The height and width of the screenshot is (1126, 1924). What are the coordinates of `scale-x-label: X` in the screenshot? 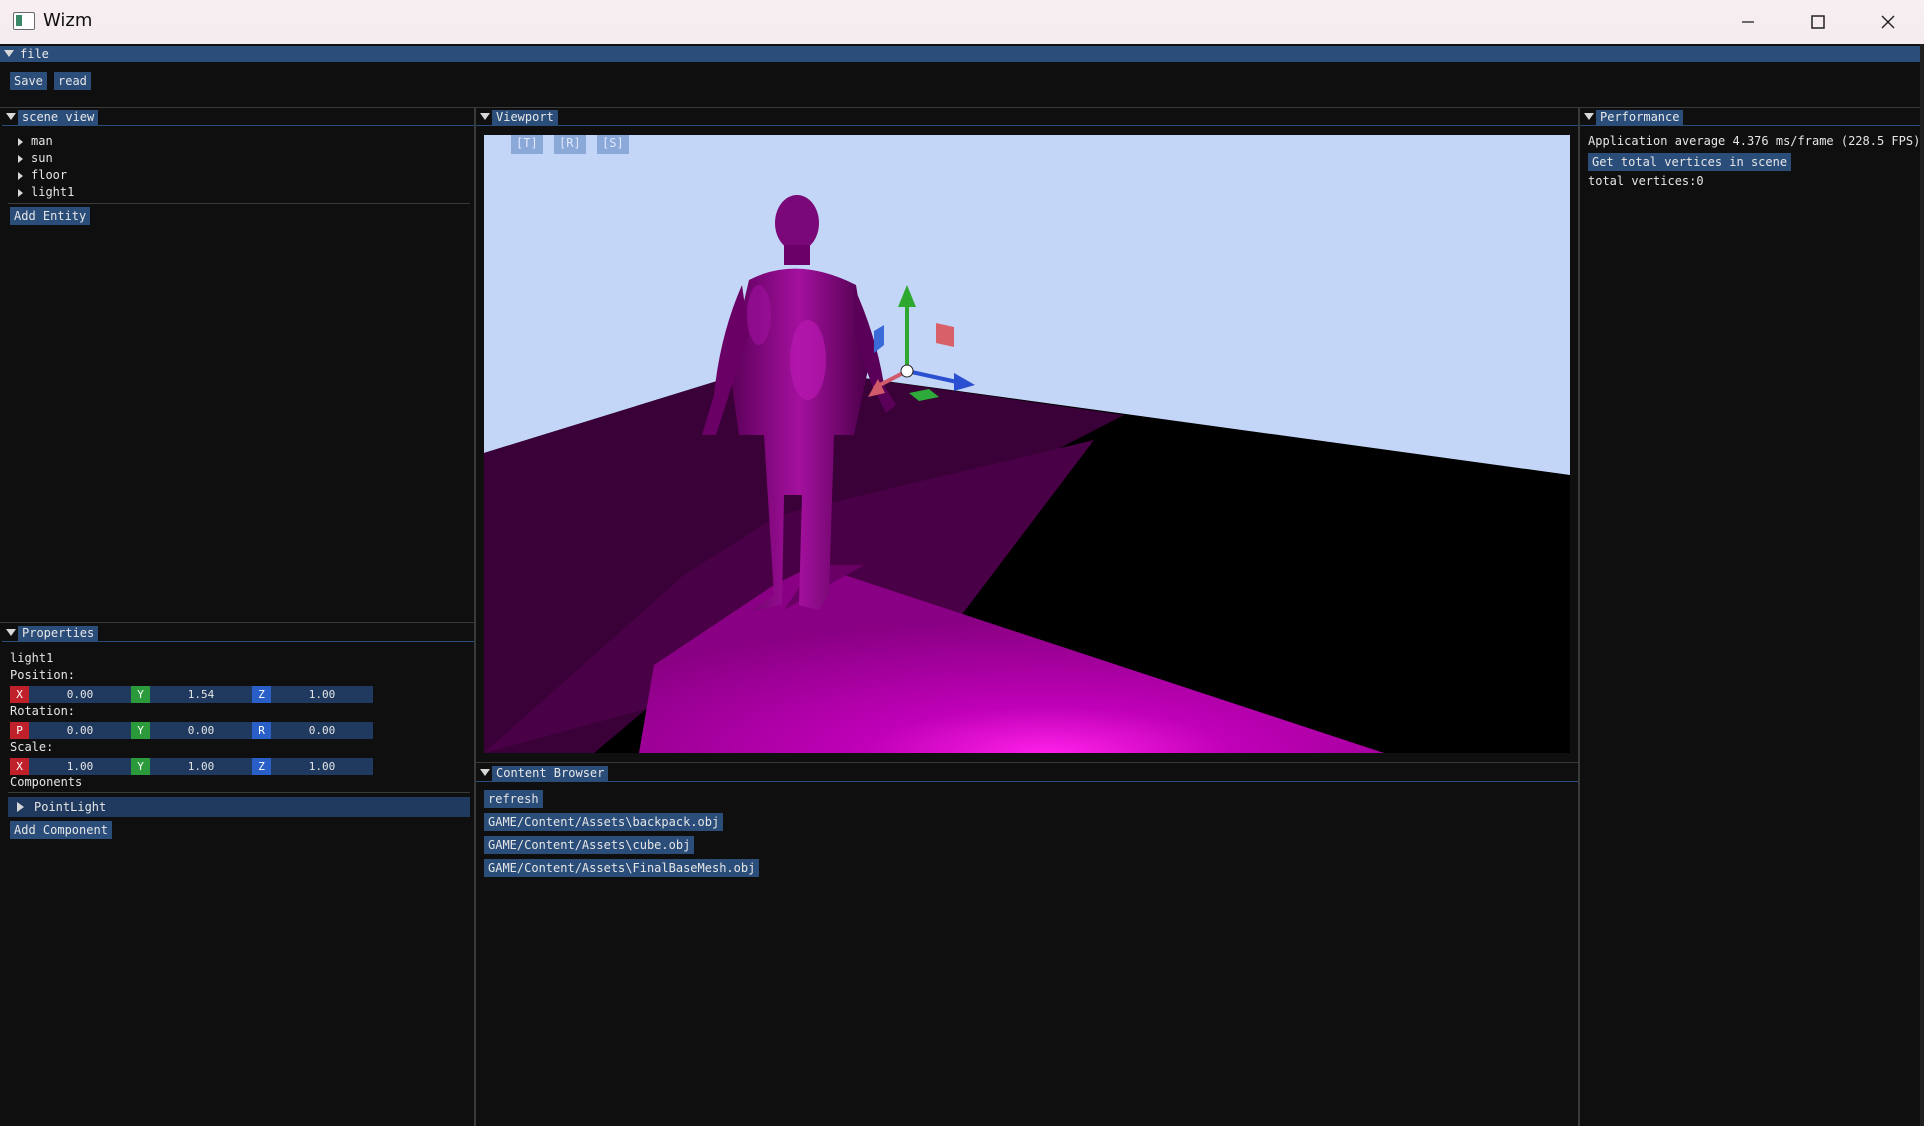 It's located at (19, 766).